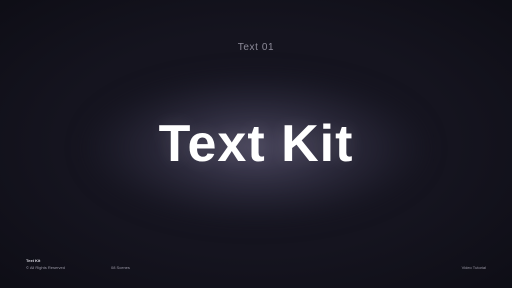 The image size is (512, 288). I want to click on footer-brand: Text Kit, so click(33, 260).